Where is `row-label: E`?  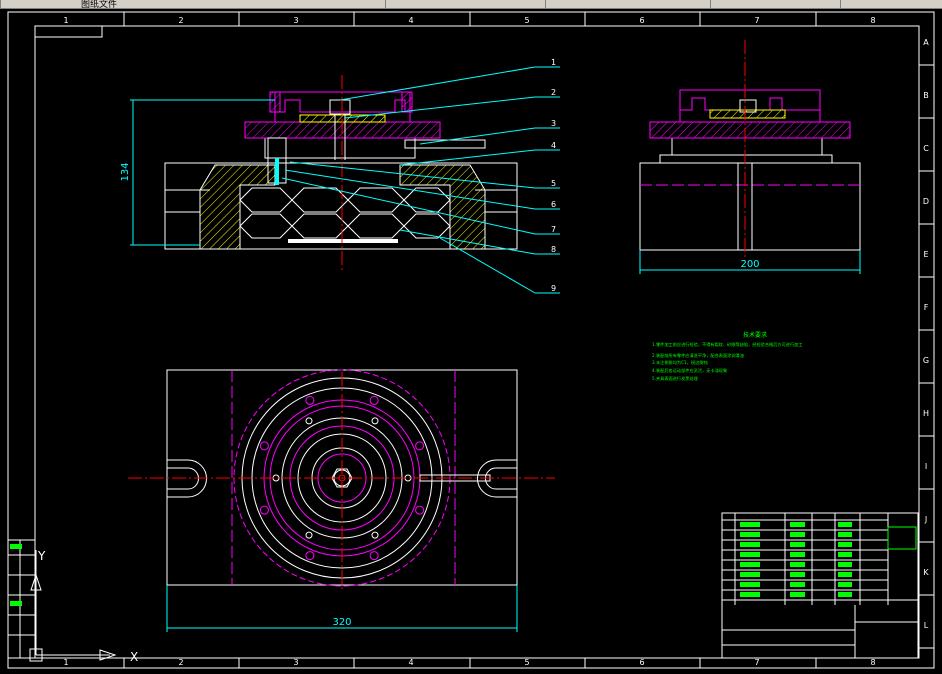
row-label: E is located at coordinates (925, 254).